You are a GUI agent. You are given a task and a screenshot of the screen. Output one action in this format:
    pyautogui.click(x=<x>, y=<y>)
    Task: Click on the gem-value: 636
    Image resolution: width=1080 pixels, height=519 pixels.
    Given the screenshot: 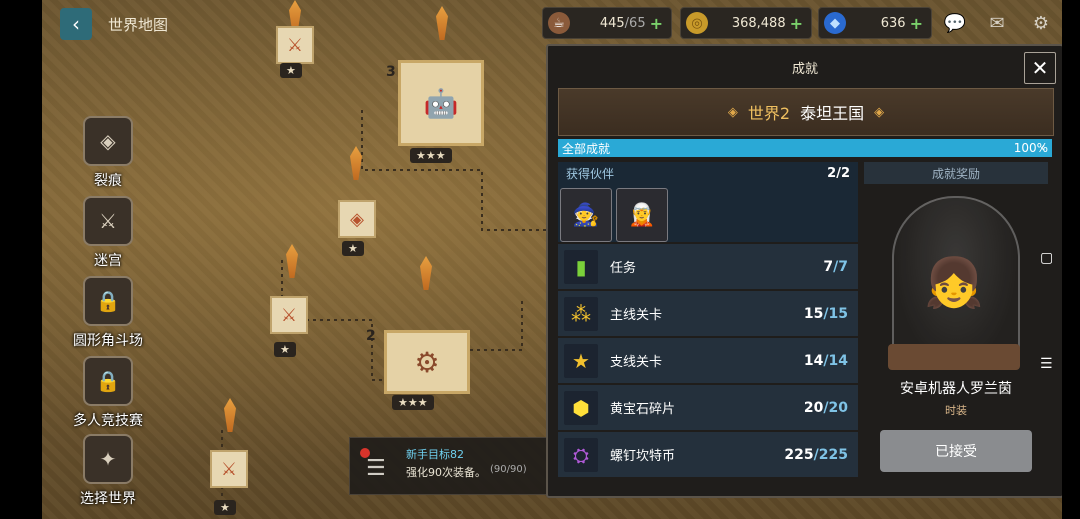 What is the action you would take?
    pyautogui.click(x=893, y=23)
    